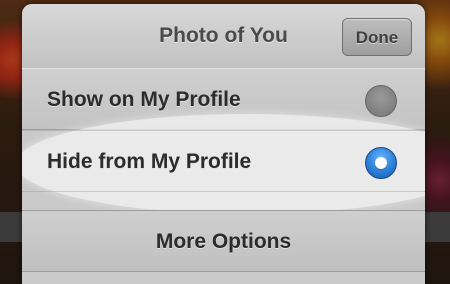 The height and width of the screenshot is (284, 450). I want to click on radio-selected-icon, so click(381, 163).